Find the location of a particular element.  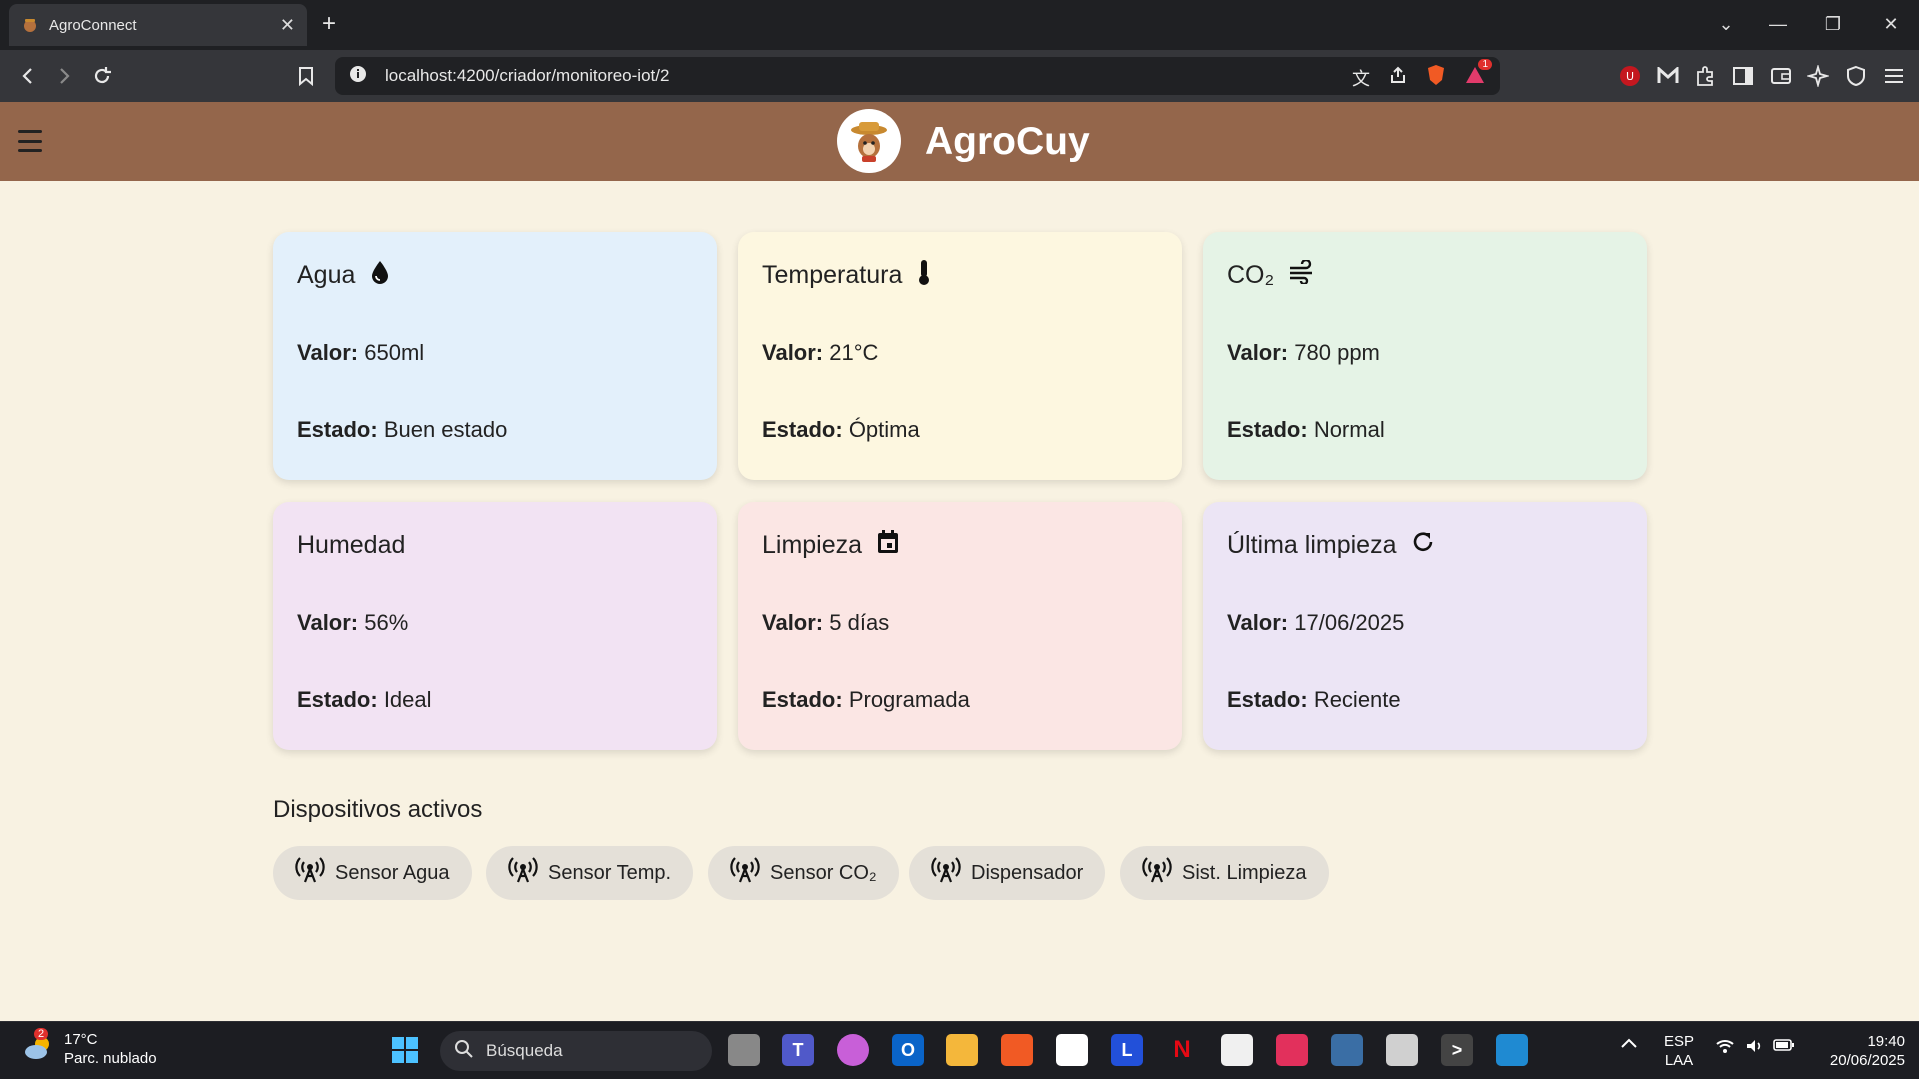

search-icon is located at coordinates (464, 1051).